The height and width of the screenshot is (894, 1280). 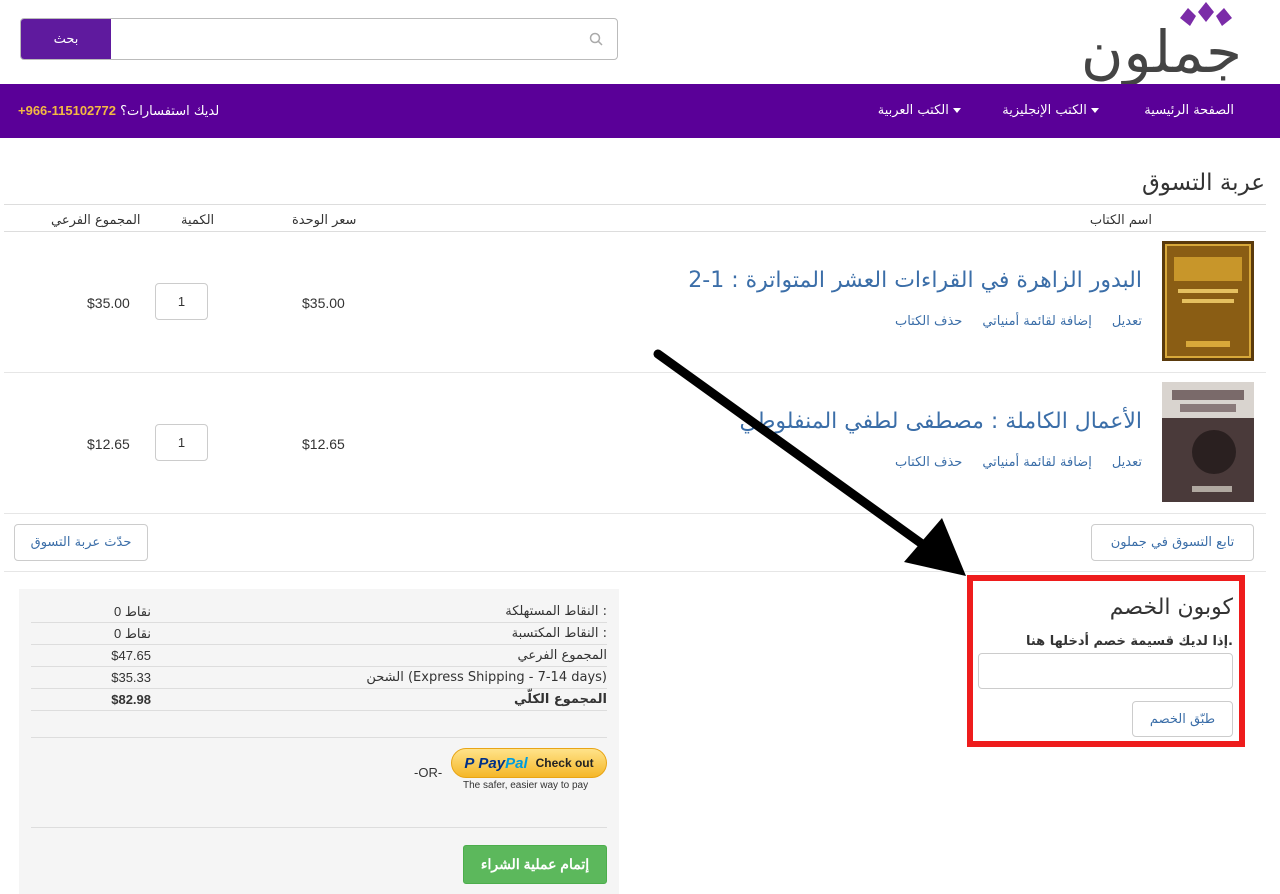 I want to click on logo: جملون, so click(x=1133, y=43).